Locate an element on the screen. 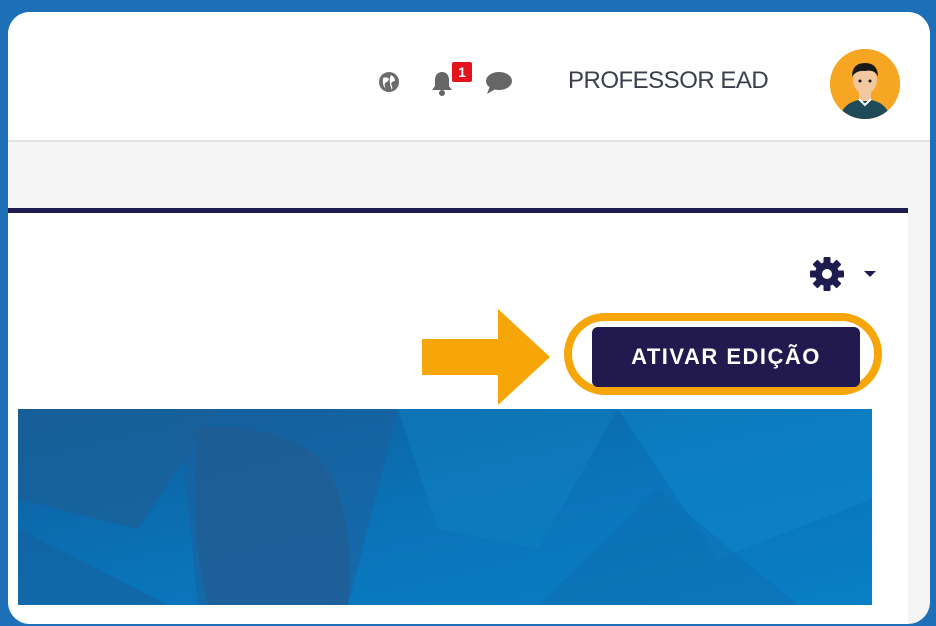  user-name: PROFESSOR EAD is located at coordinates (668, 81).